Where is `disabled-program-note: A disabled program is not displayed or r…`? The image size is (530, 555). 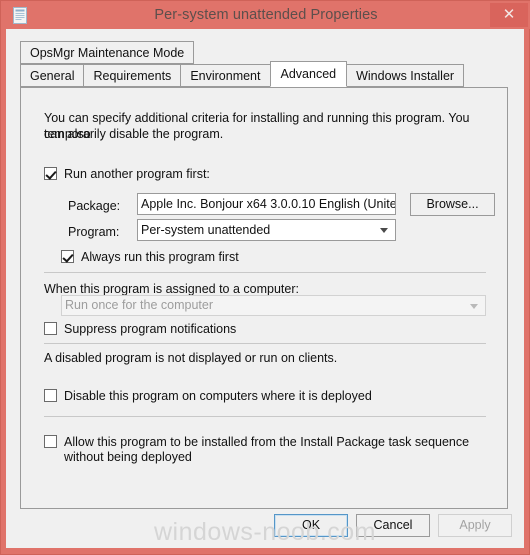
disabled-program-note: A disabled program is not displayed or r… is located at coordinates (191, 358).